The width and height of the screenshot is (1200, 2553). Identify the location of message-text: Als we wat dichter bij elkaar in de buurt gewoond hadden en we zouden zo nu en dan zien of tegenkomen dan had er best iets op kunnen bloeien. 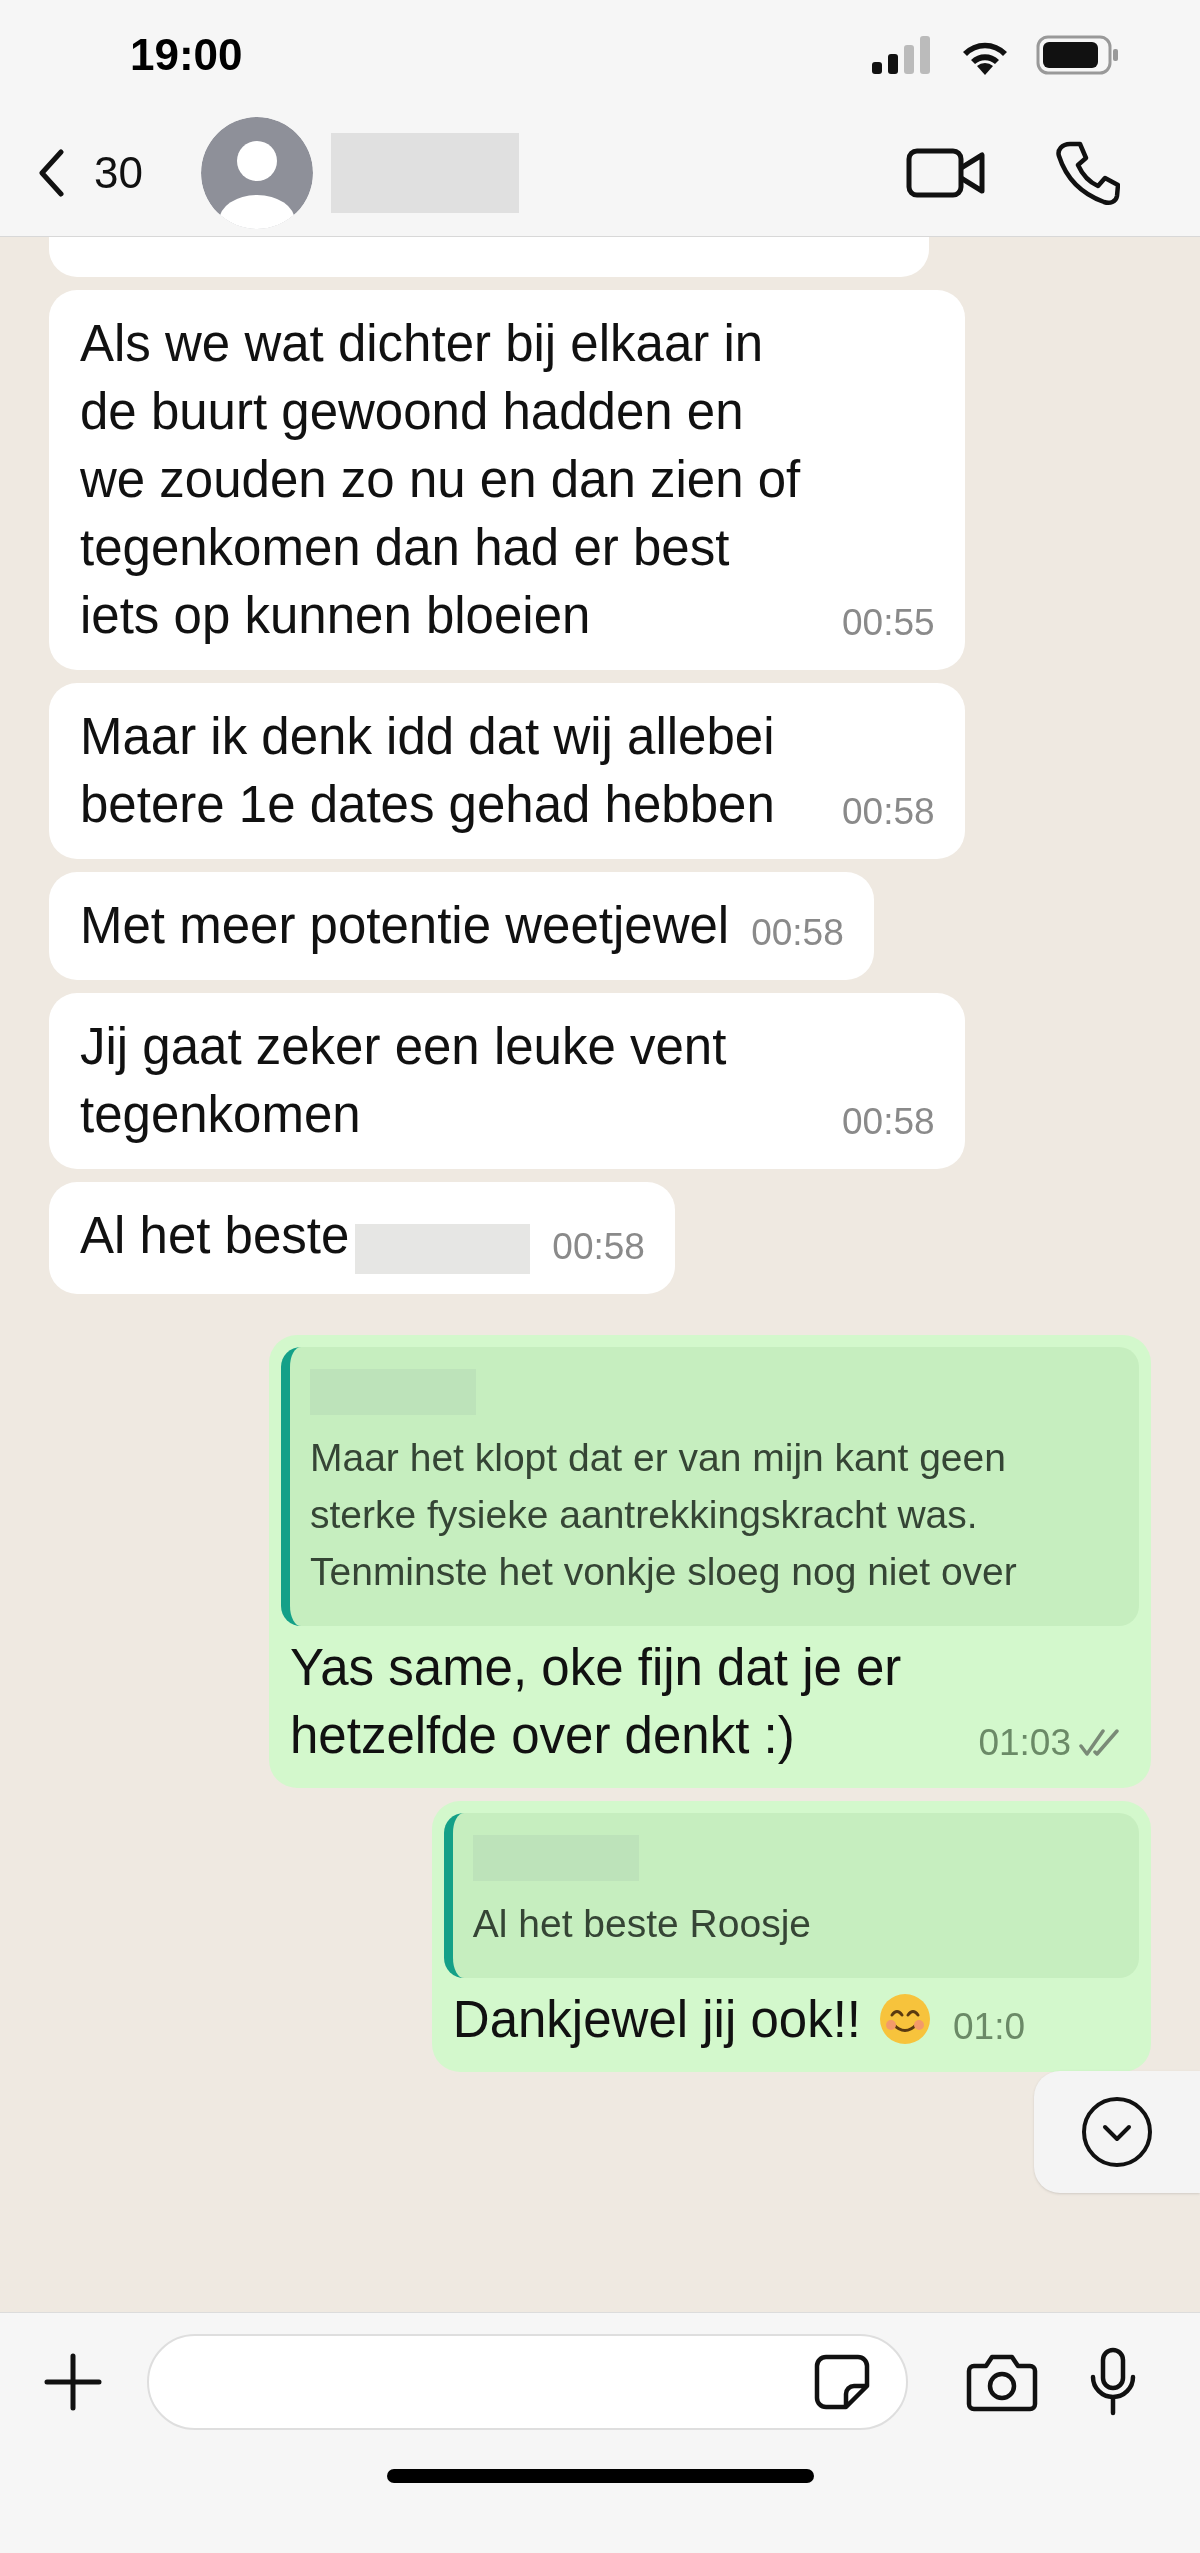
(440, 479).